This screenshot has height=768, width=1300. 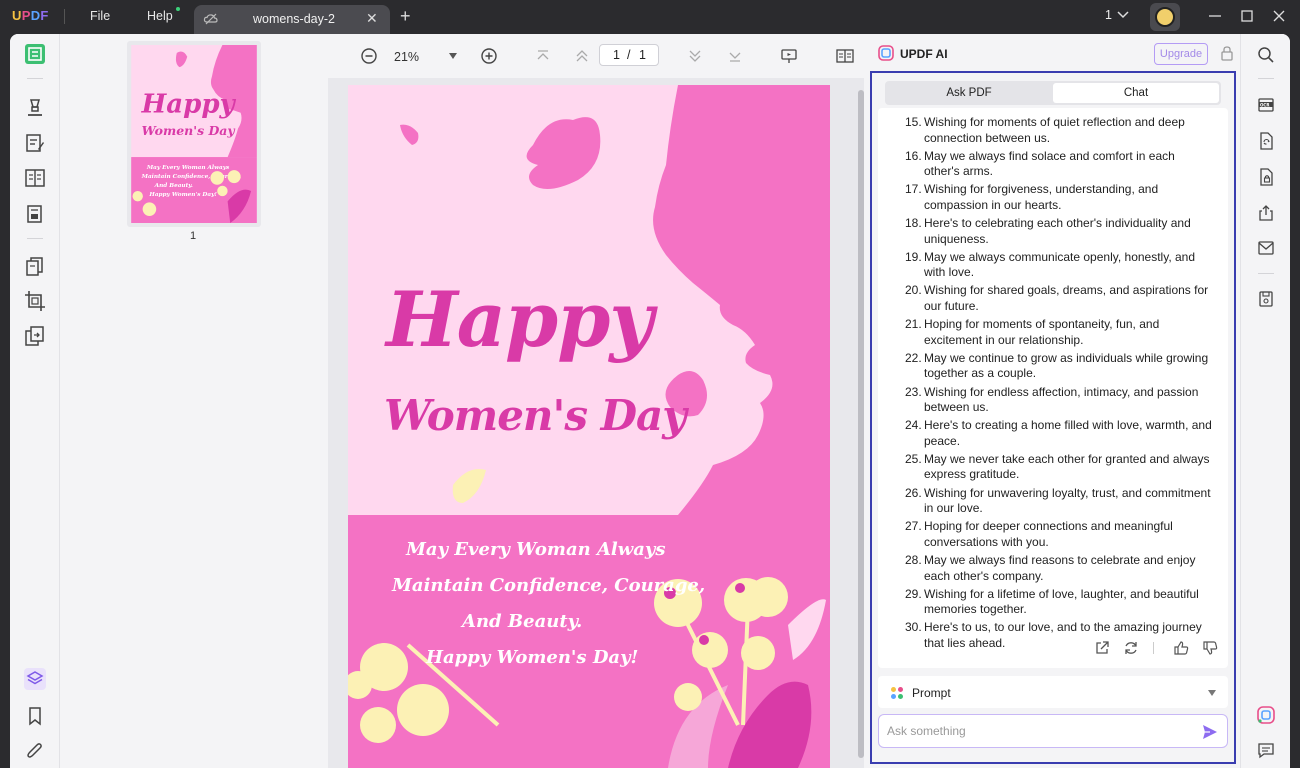 What do you see at coordinates (406, 57) in the screenshot?
I see `zoom-level: 21%` at bounding box center [406, 57].